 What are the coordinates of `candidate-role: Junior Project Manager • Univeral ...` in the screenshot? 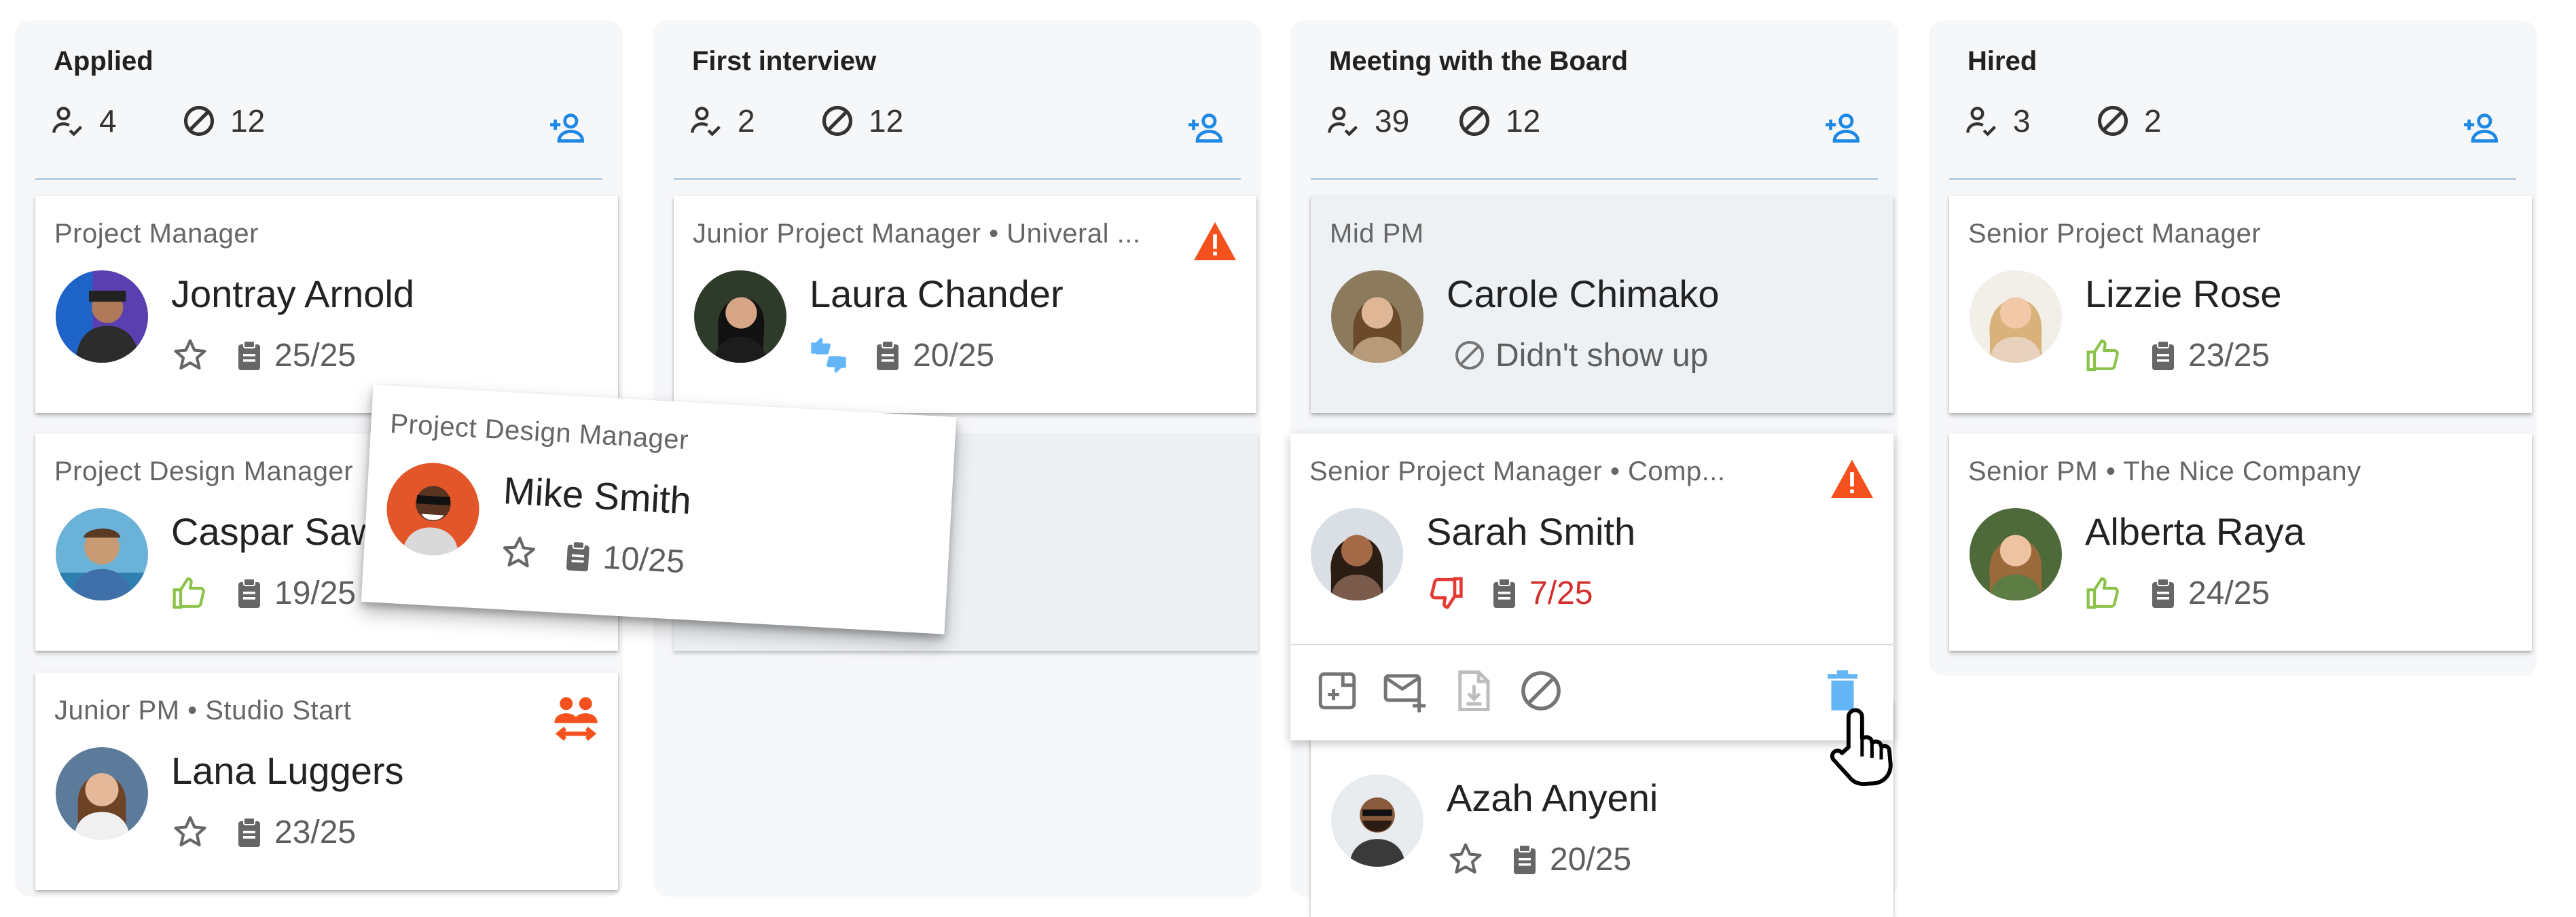 It's located at (917, 234).